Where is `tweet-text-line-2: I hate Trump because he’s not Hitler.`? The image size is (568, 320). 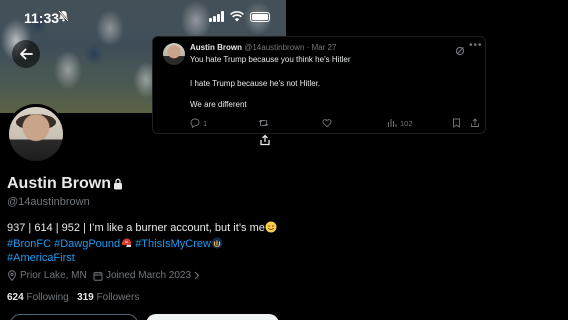
tweet-text-line-2: I hate Trump because he’s not Hitler. is located at coordinates (255, 83).